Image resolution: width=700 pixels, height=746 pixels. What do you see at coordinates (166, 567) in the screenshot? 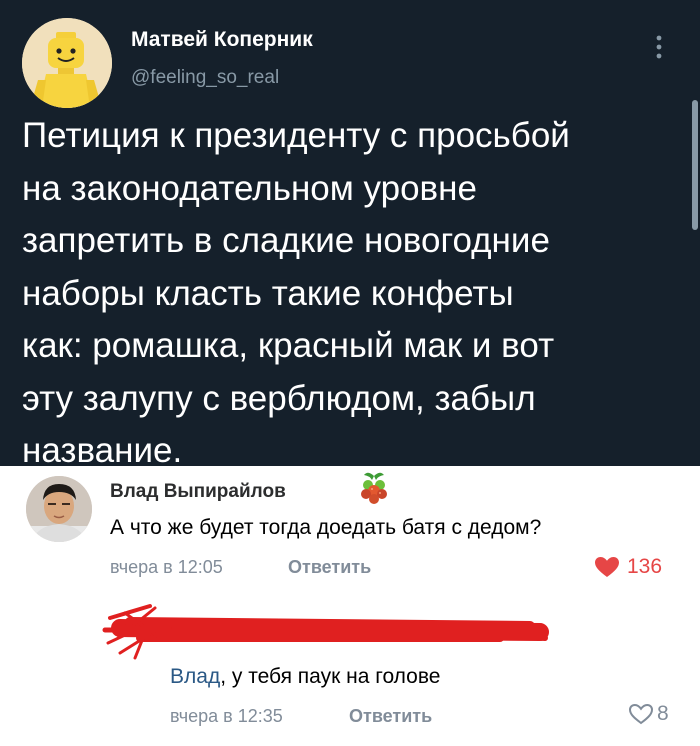
I see `comment-timestamp: вчера в 12:05` at bounding box center [166, 567].